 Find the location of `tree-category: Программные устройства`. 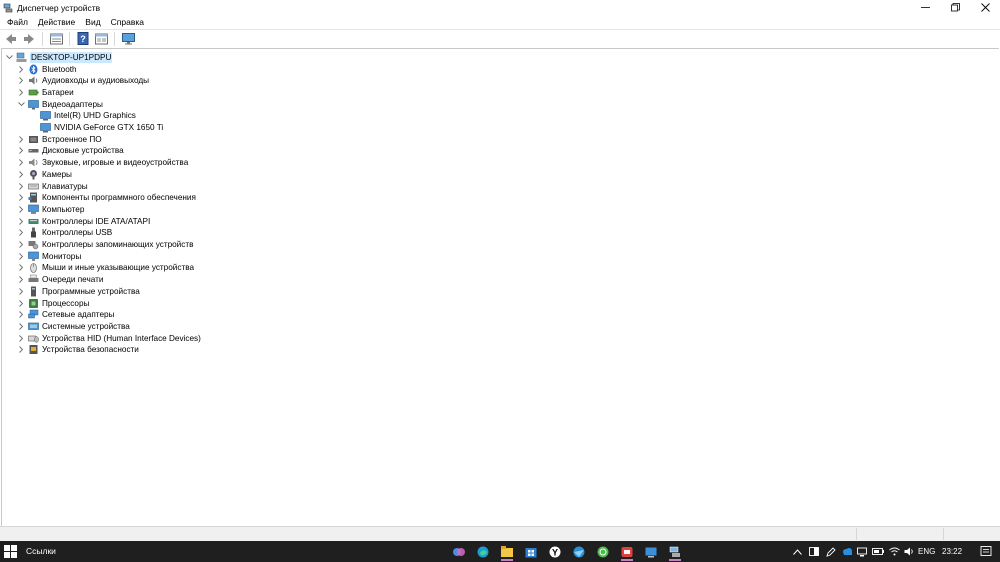

tree-category: Программные устройства is located at coordinates (78, 292).